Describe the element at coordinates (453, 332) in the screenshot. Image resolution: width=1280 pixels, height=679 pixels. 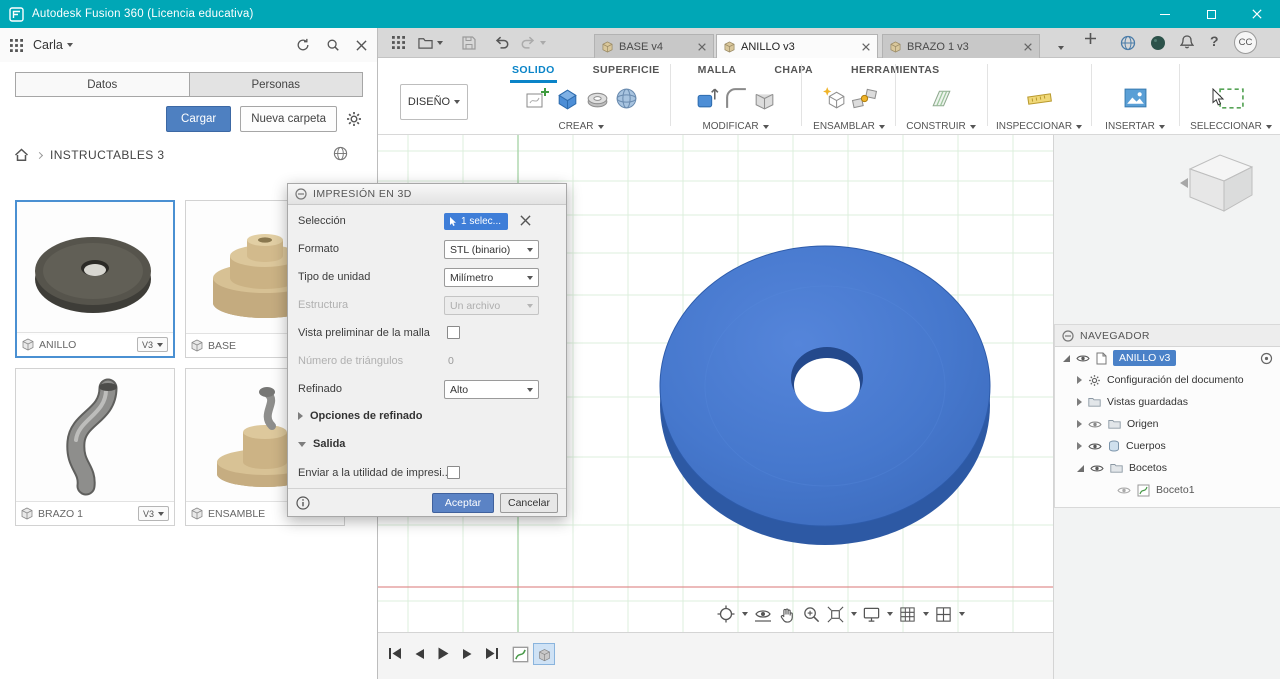
I see `mesh-preview-checkbox` at that location.